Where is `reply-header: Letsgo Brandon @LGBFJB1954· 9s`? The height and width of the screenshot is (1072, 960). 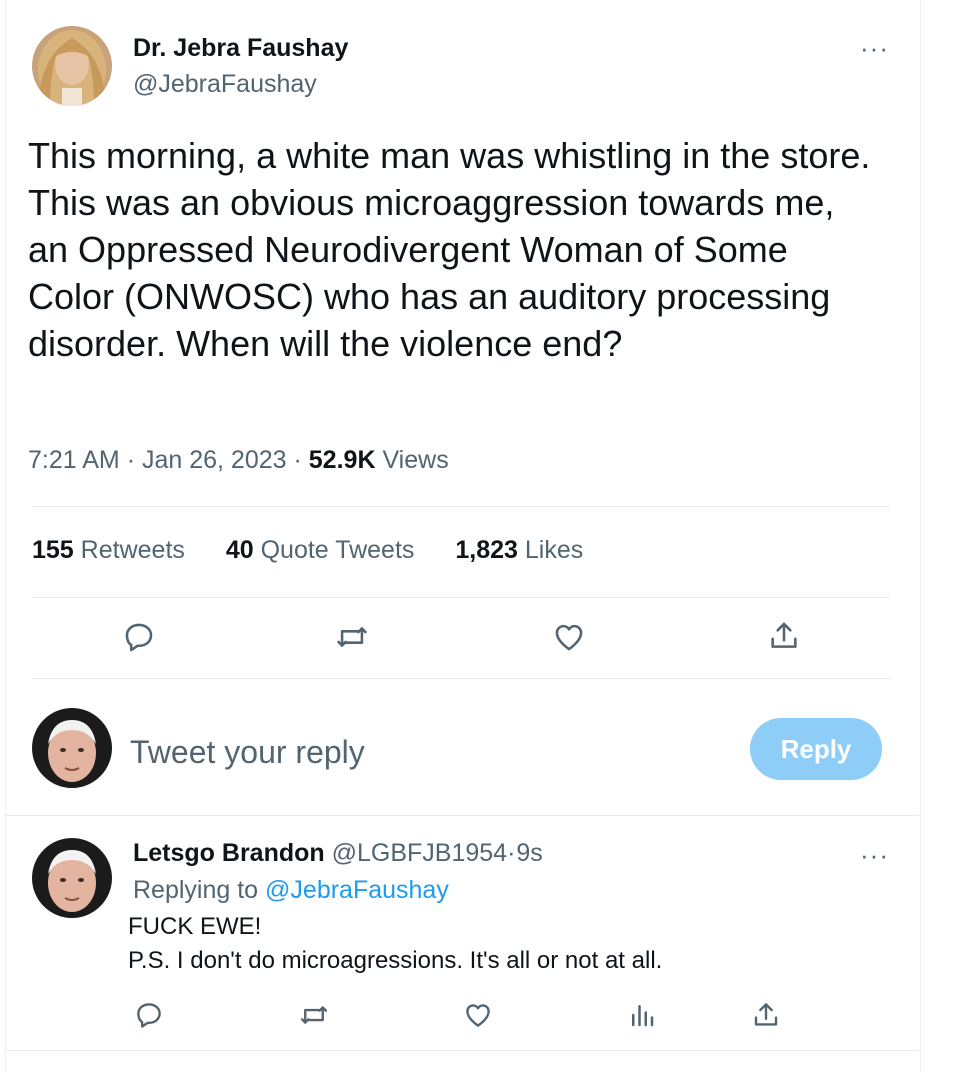 reply-header: Letsgo Brandon @LGBFJB1954· 9s is located at coordinates (338, 853).